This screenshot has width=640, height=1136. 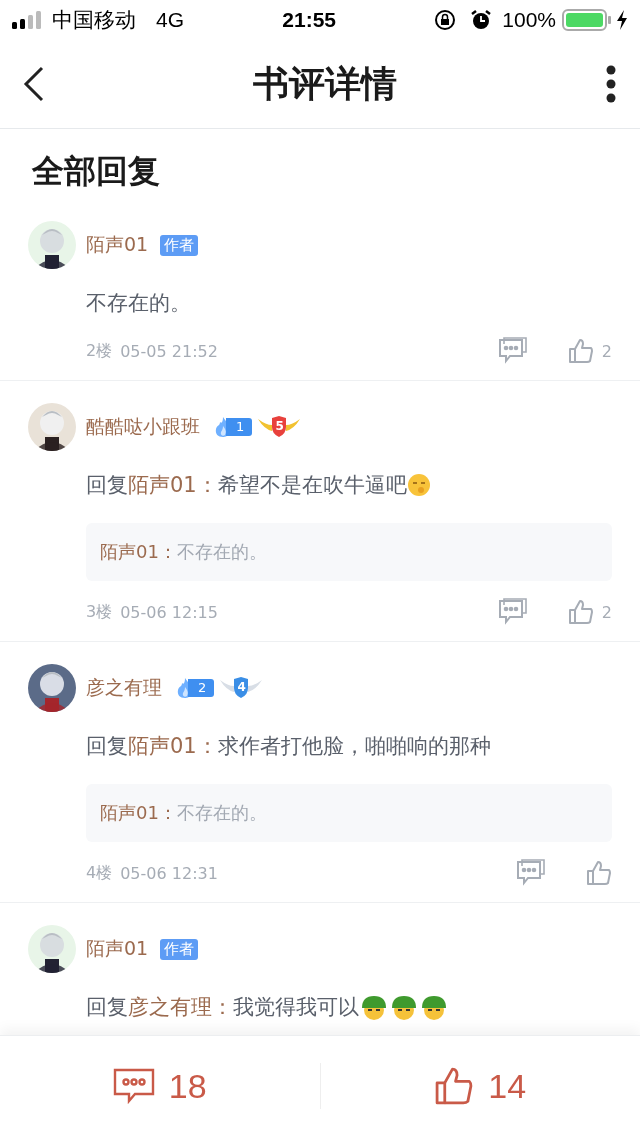 I want to click on medal-badge: 4, so click(x=241, y=688).